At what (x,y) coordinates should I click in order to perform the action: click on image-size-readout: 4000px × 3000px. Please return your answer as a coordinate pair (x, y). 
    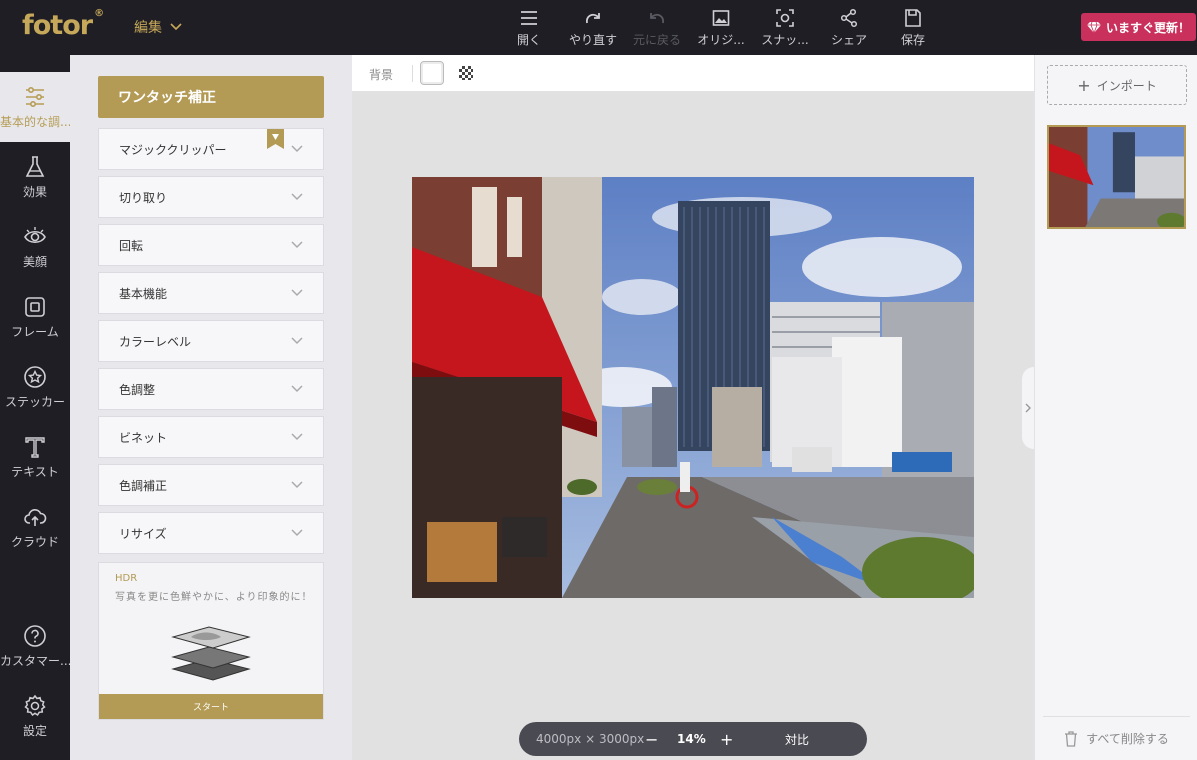
    Looking at the image, I should click on (590, 739).